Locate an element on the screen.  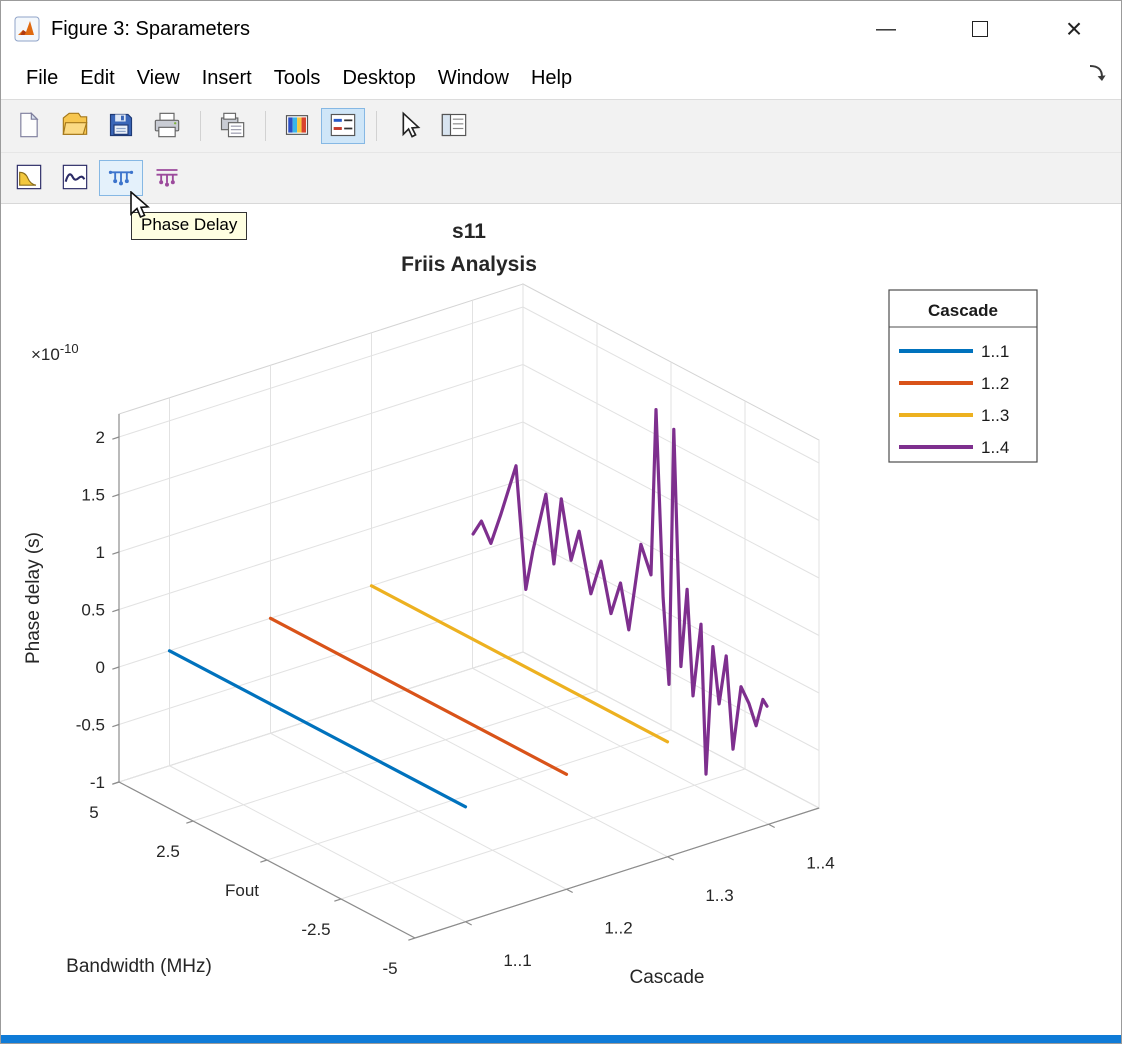
save-figure-button is located at coordinates (121, 126).